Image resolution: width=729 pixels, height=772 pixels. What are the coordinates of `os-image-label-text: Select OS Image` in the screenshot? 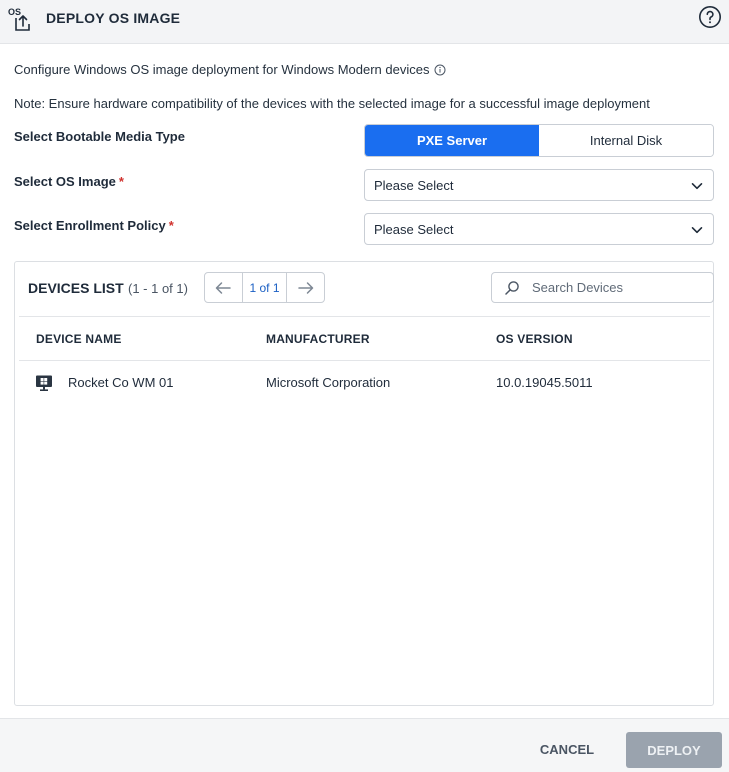 It's located at (65, 181).